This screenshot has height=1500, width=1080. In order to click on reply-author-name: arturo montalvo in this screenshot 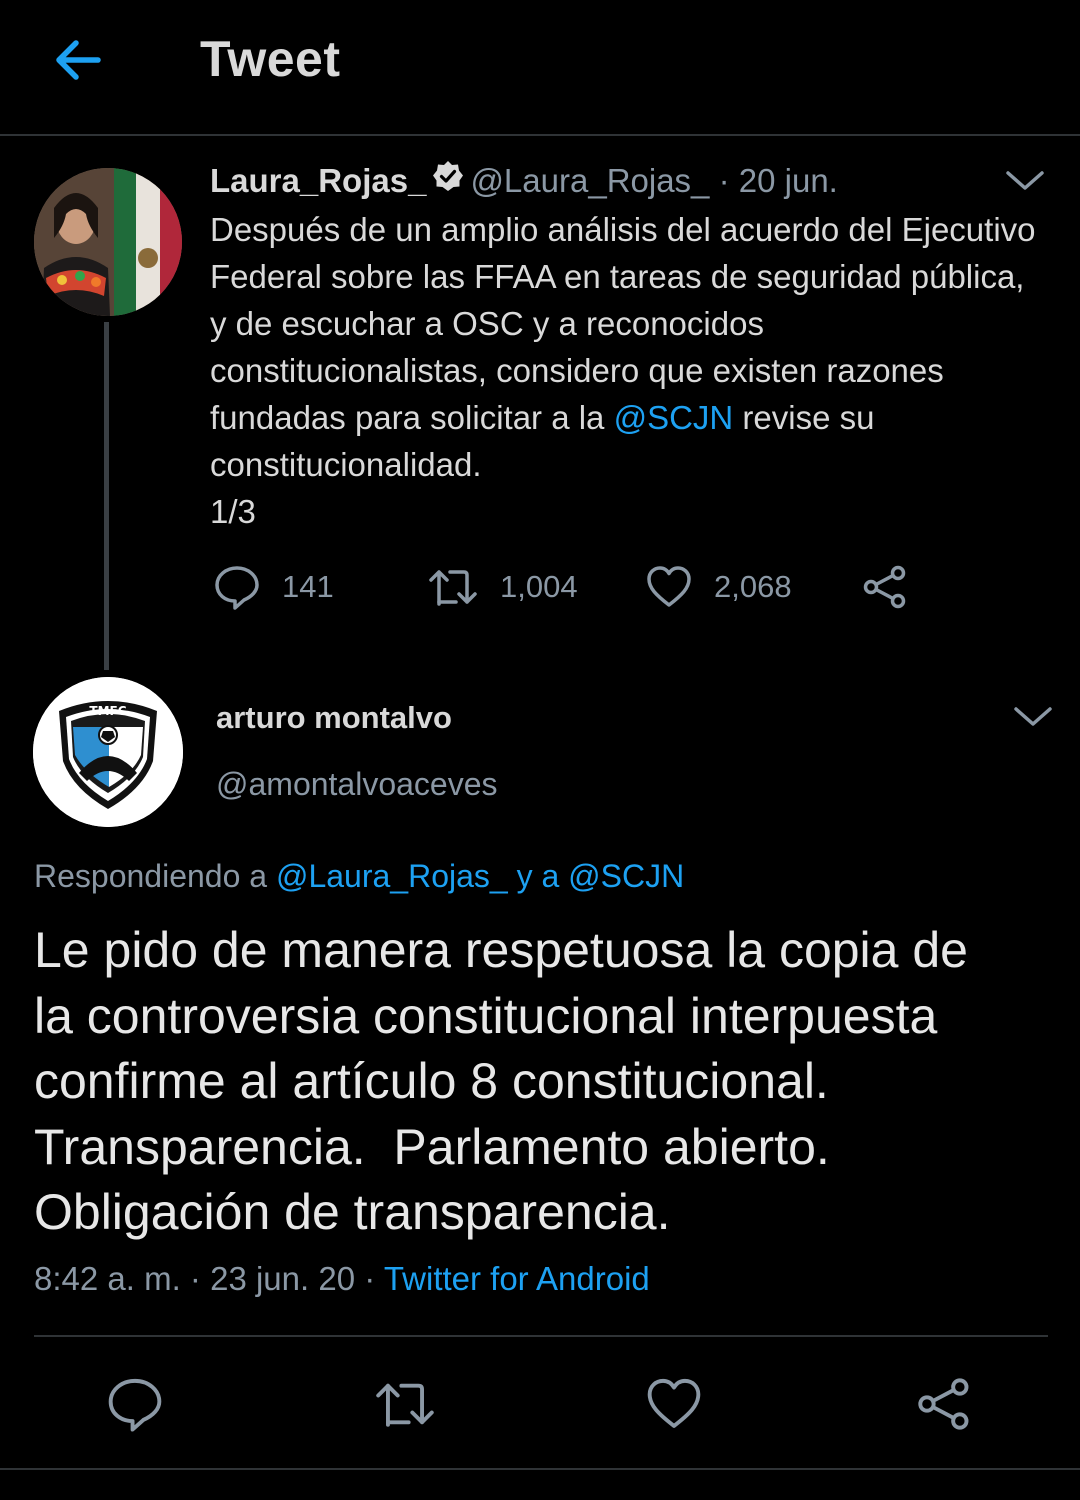, I will do `click(334, 718)`.